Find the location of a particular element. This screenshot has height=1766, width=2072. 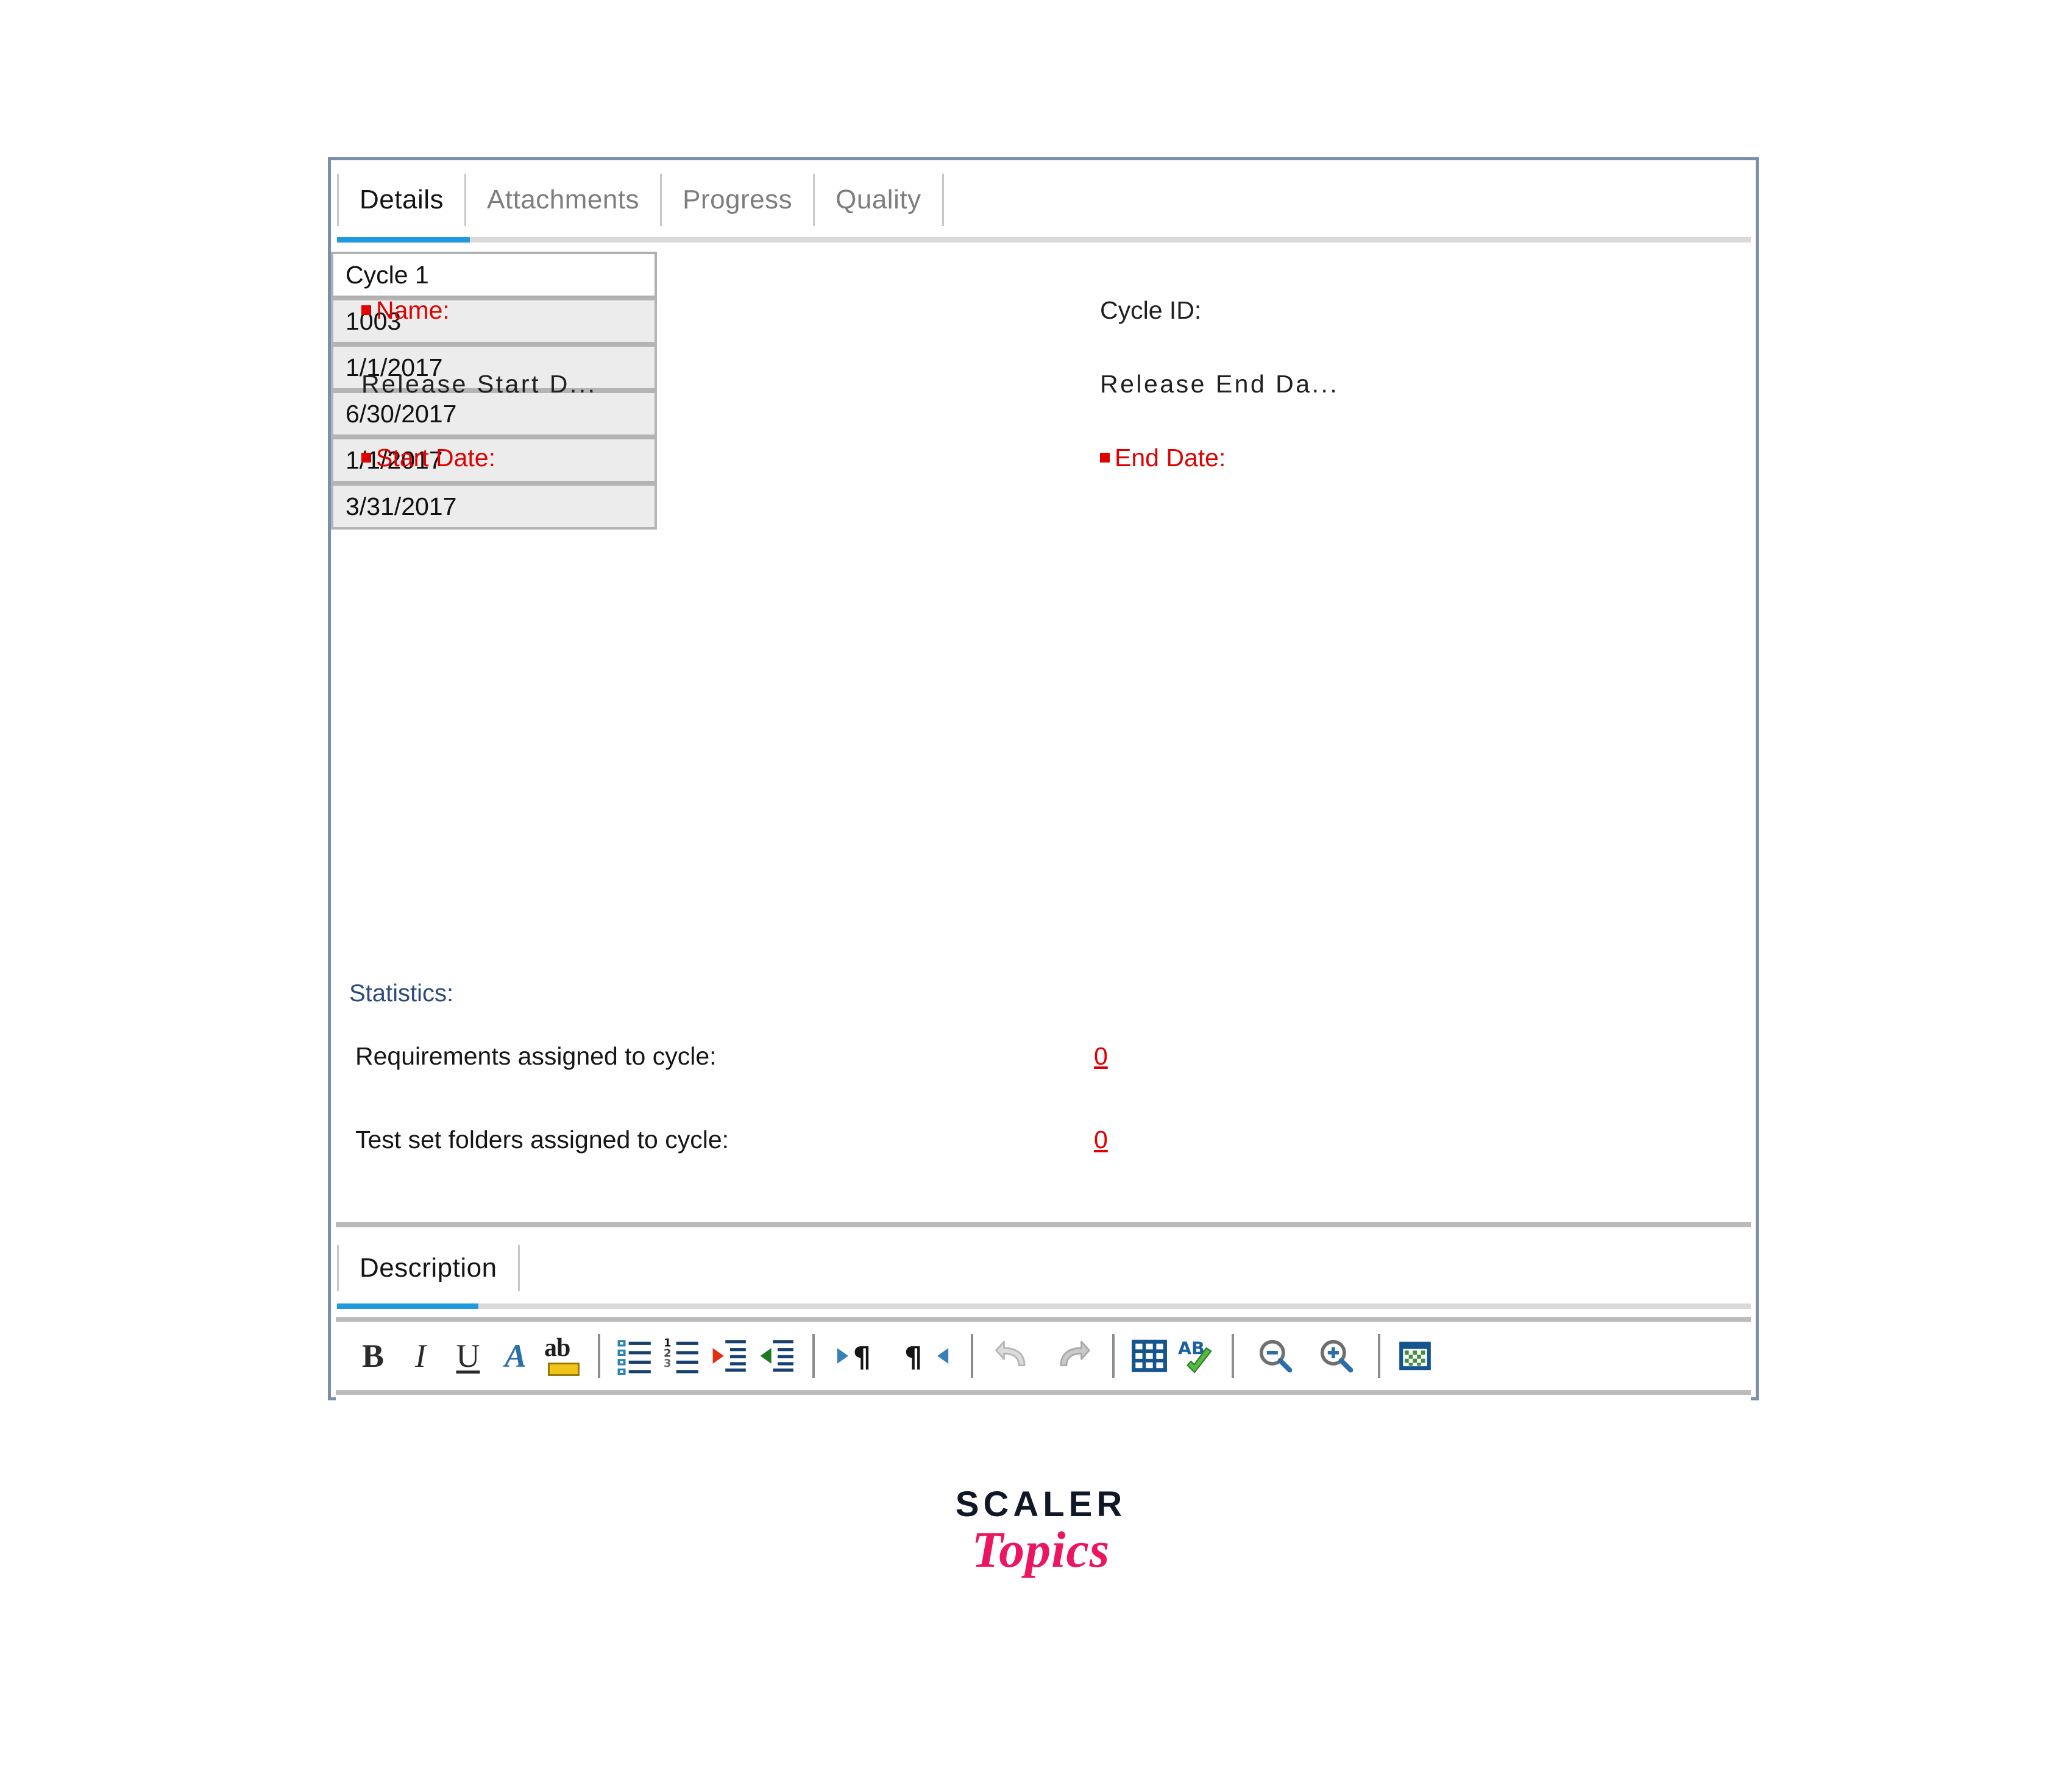

main-tab-strip: Details Attachments Progress Quality is located at coordinates (1043, 206).